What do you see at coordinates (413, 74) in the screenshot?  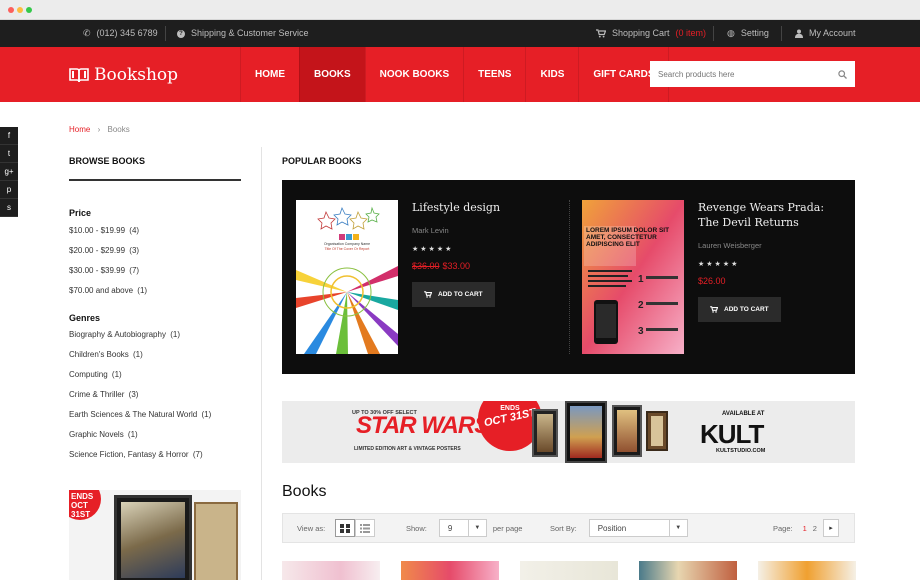 I see `nav-nook-books: NOOK BOOKS` at bounding box center [413, 74].